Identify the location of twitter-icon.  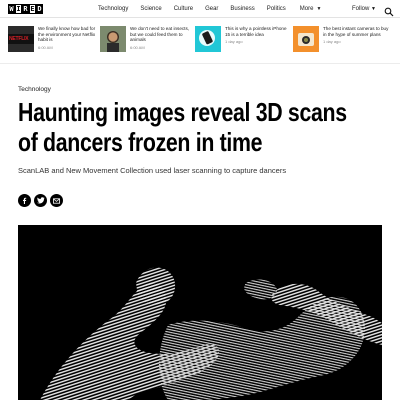
(40, 200).